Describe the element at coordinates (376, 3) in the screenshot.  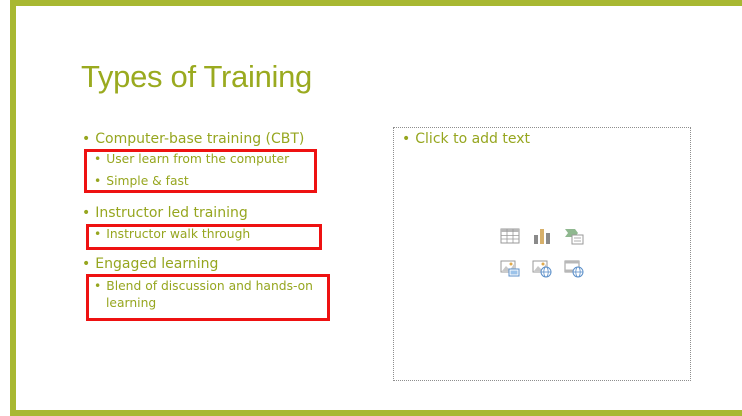
I see `slide-frame-top` at that location.